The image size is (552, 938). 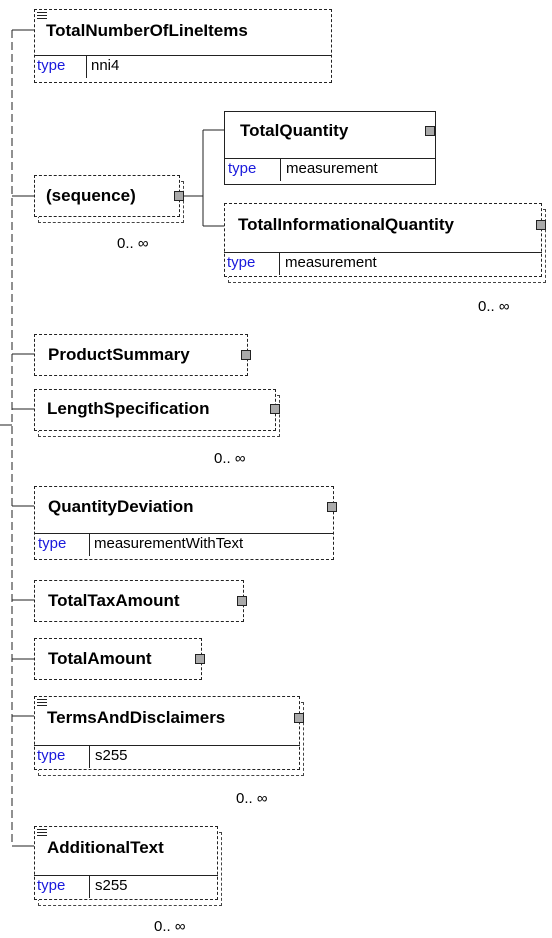 I want to click on element-name: TotalTaxAmount, so click(x=114, y=600).